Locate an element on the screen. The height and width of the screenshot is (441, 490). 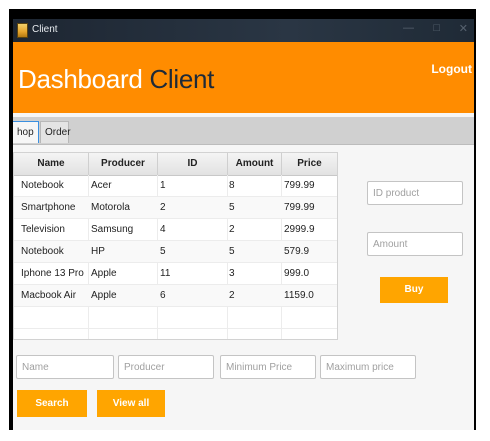
cell-id: 11 is located at coordinates (165, 273).